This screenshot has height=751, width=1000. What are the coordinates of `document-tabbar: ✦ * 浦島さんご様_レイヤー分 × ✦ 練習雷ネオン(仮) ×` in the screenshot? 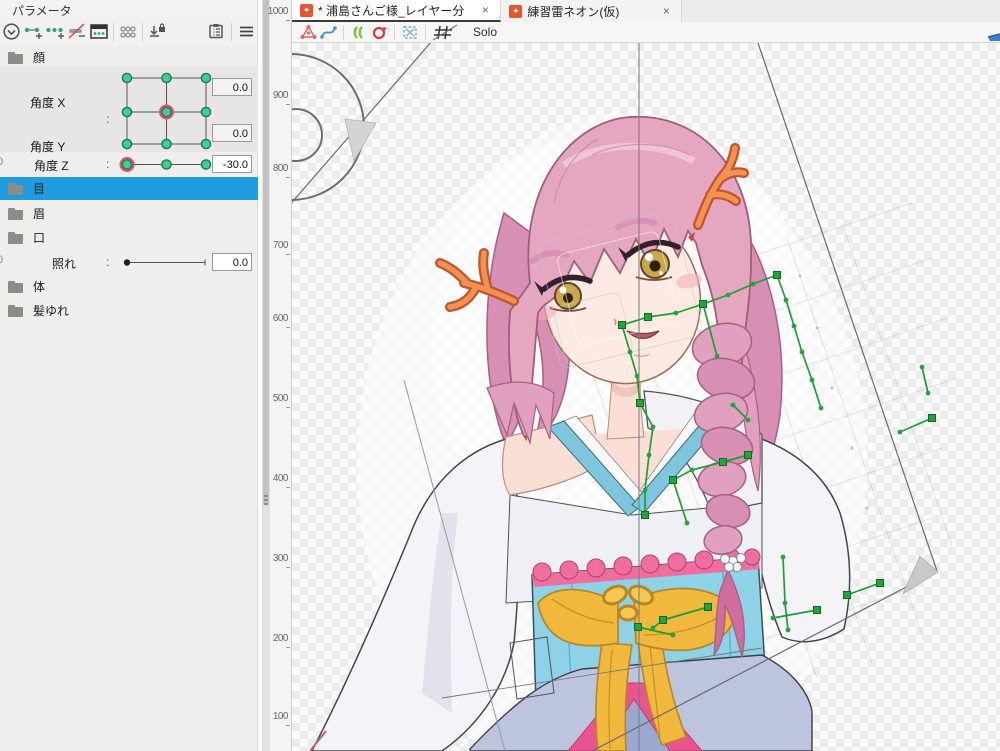 It's located at (646, 11).